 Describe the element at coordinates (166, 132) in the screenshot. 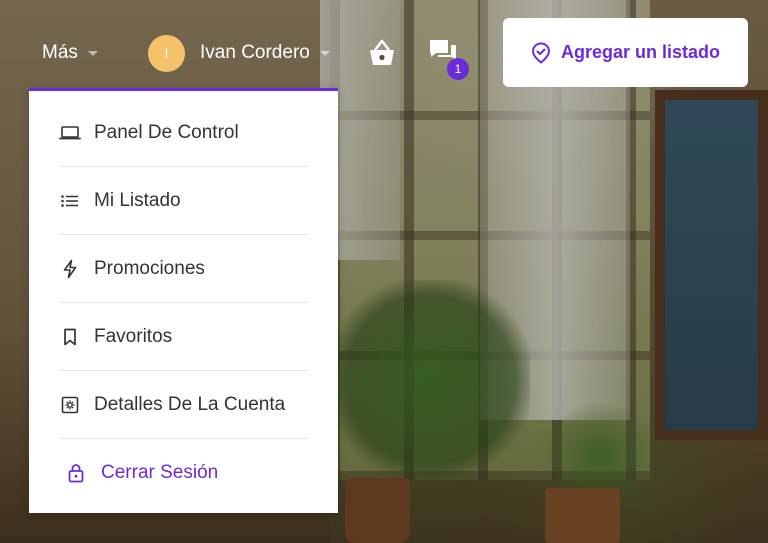

I see `menu-item-label: Panel De Control` at that location.